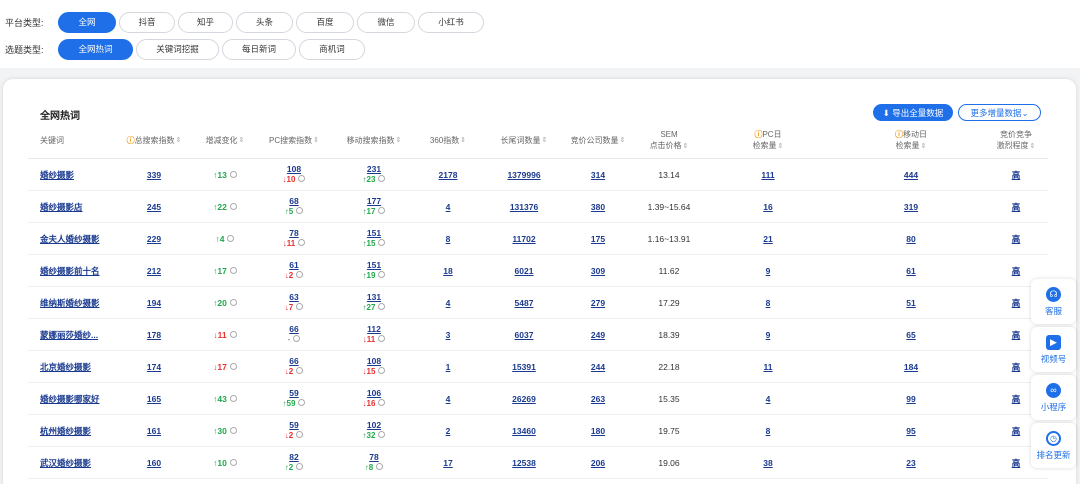 This screenshot has width=1080, height=484. What do you see at coordinates (767, 463) in the screenshot?
I see `pc-daily-link: 38` at bounding box center [767, 463].